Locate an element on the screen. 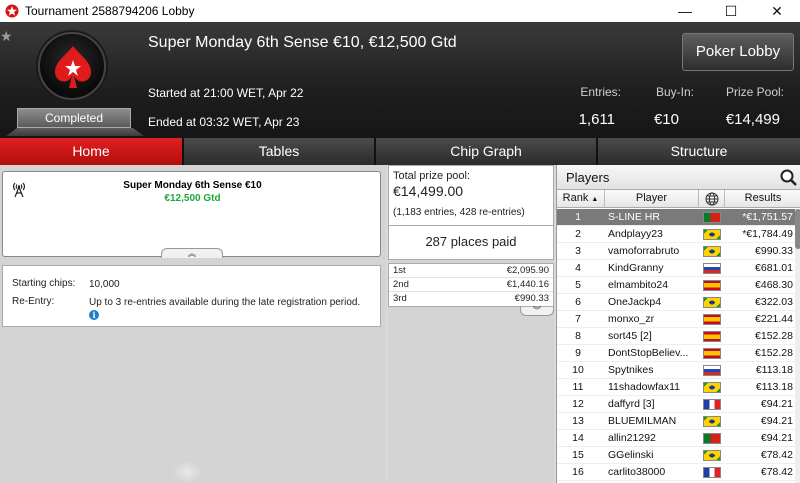 The width and height of the screenshot is (800, 483). payout-amount: €1,440.16 is located at coordinates (527, 284).